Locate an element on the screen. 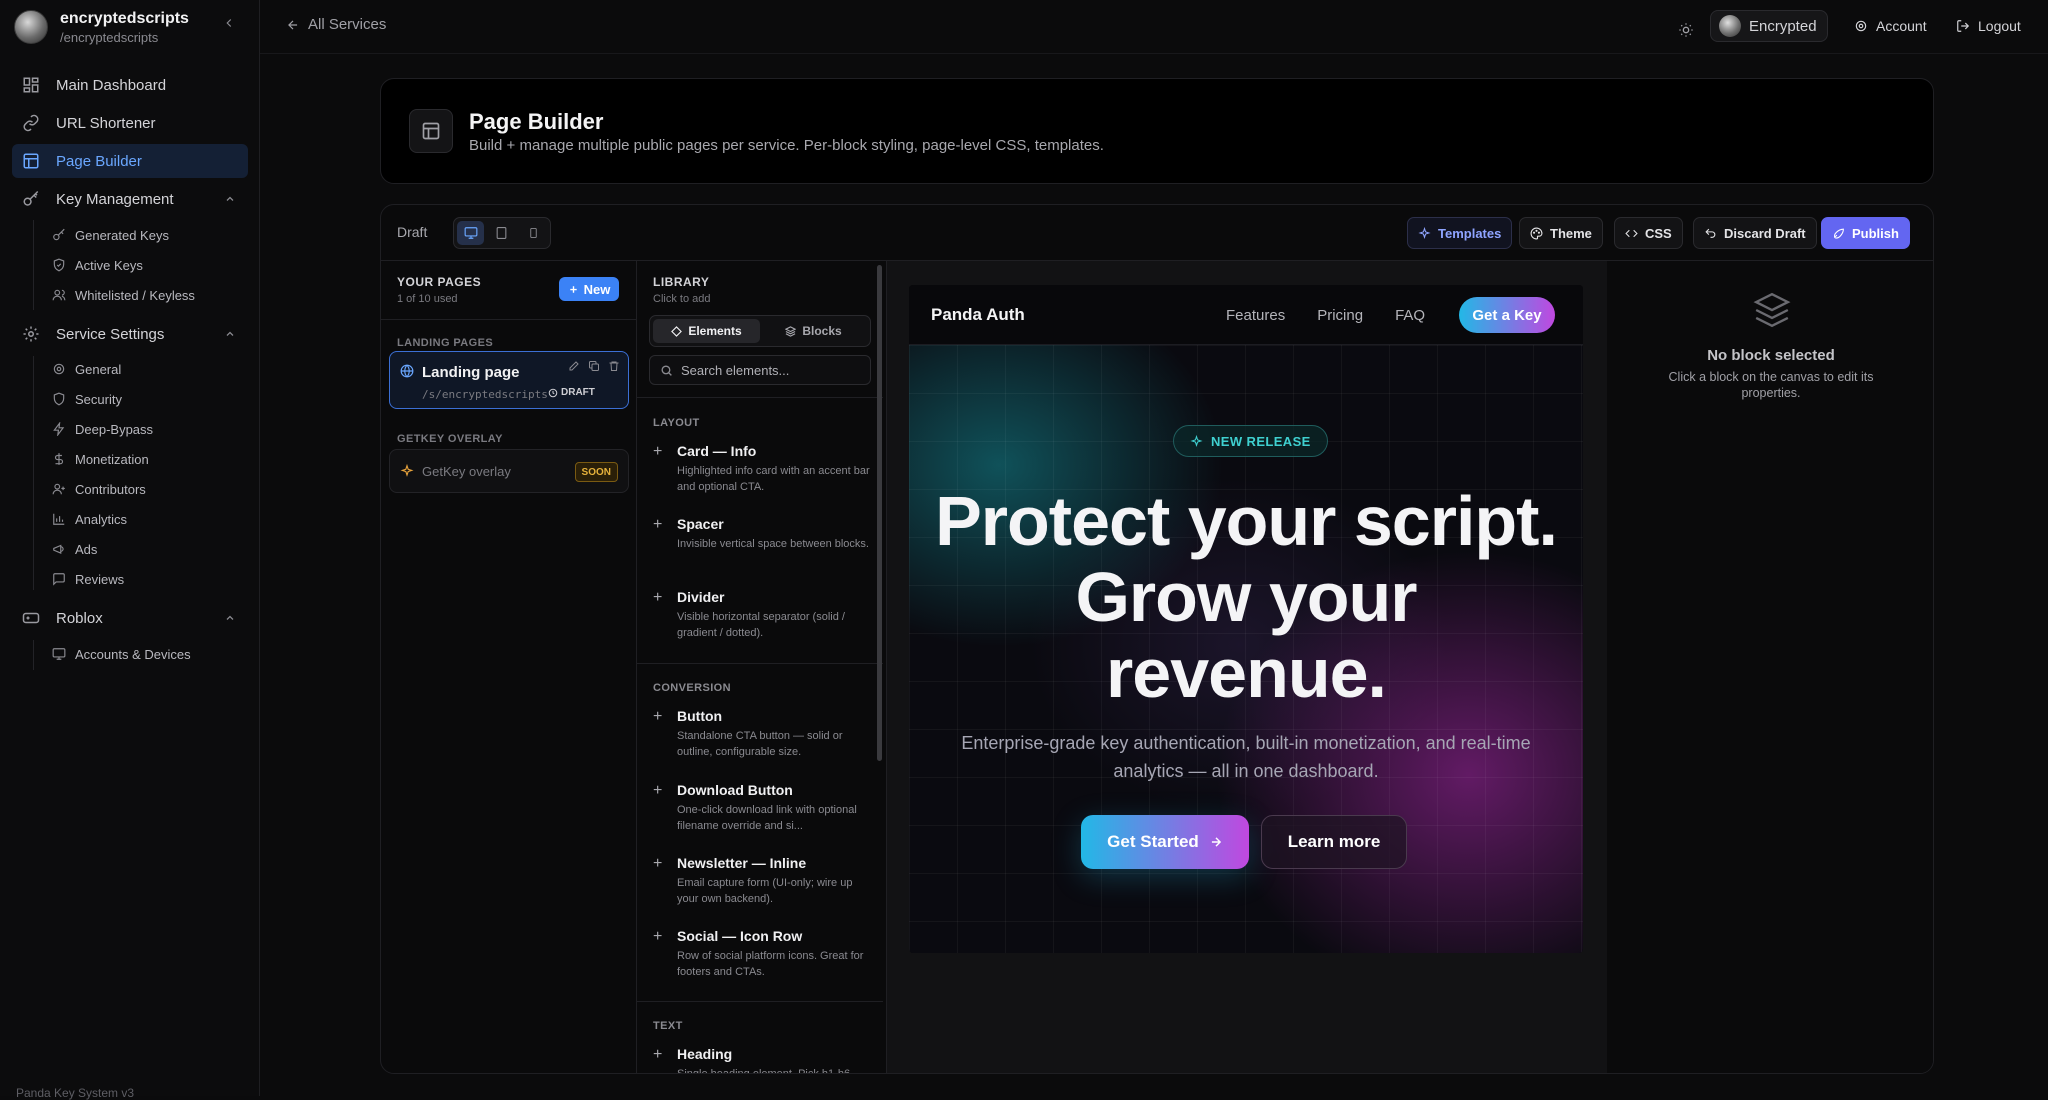 The width and height of the screenshot is (2048, 1100). page-card-overlay: GetKey overlay SOON is located at coordinates (509, 471).